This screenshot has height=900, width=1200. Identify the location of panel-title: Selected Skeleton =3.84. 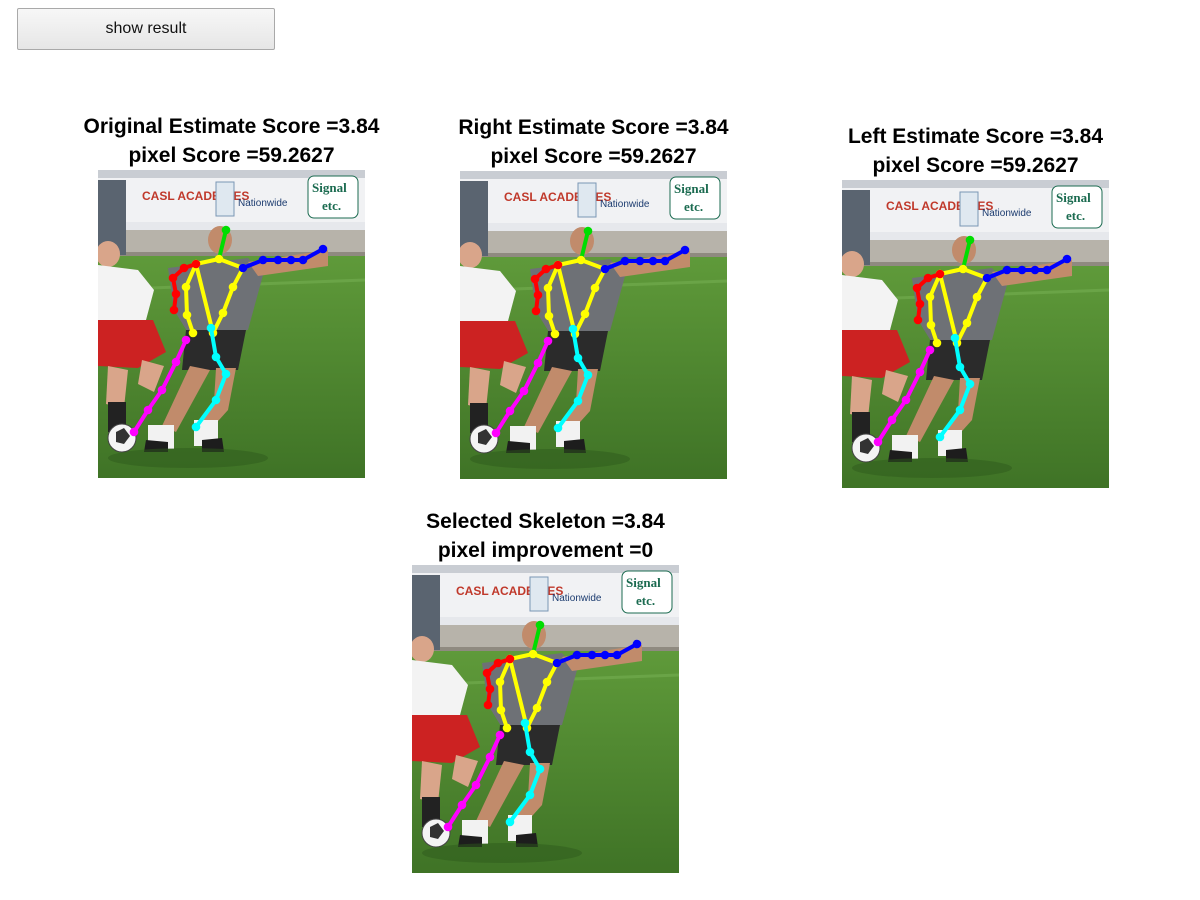
(545, 521).